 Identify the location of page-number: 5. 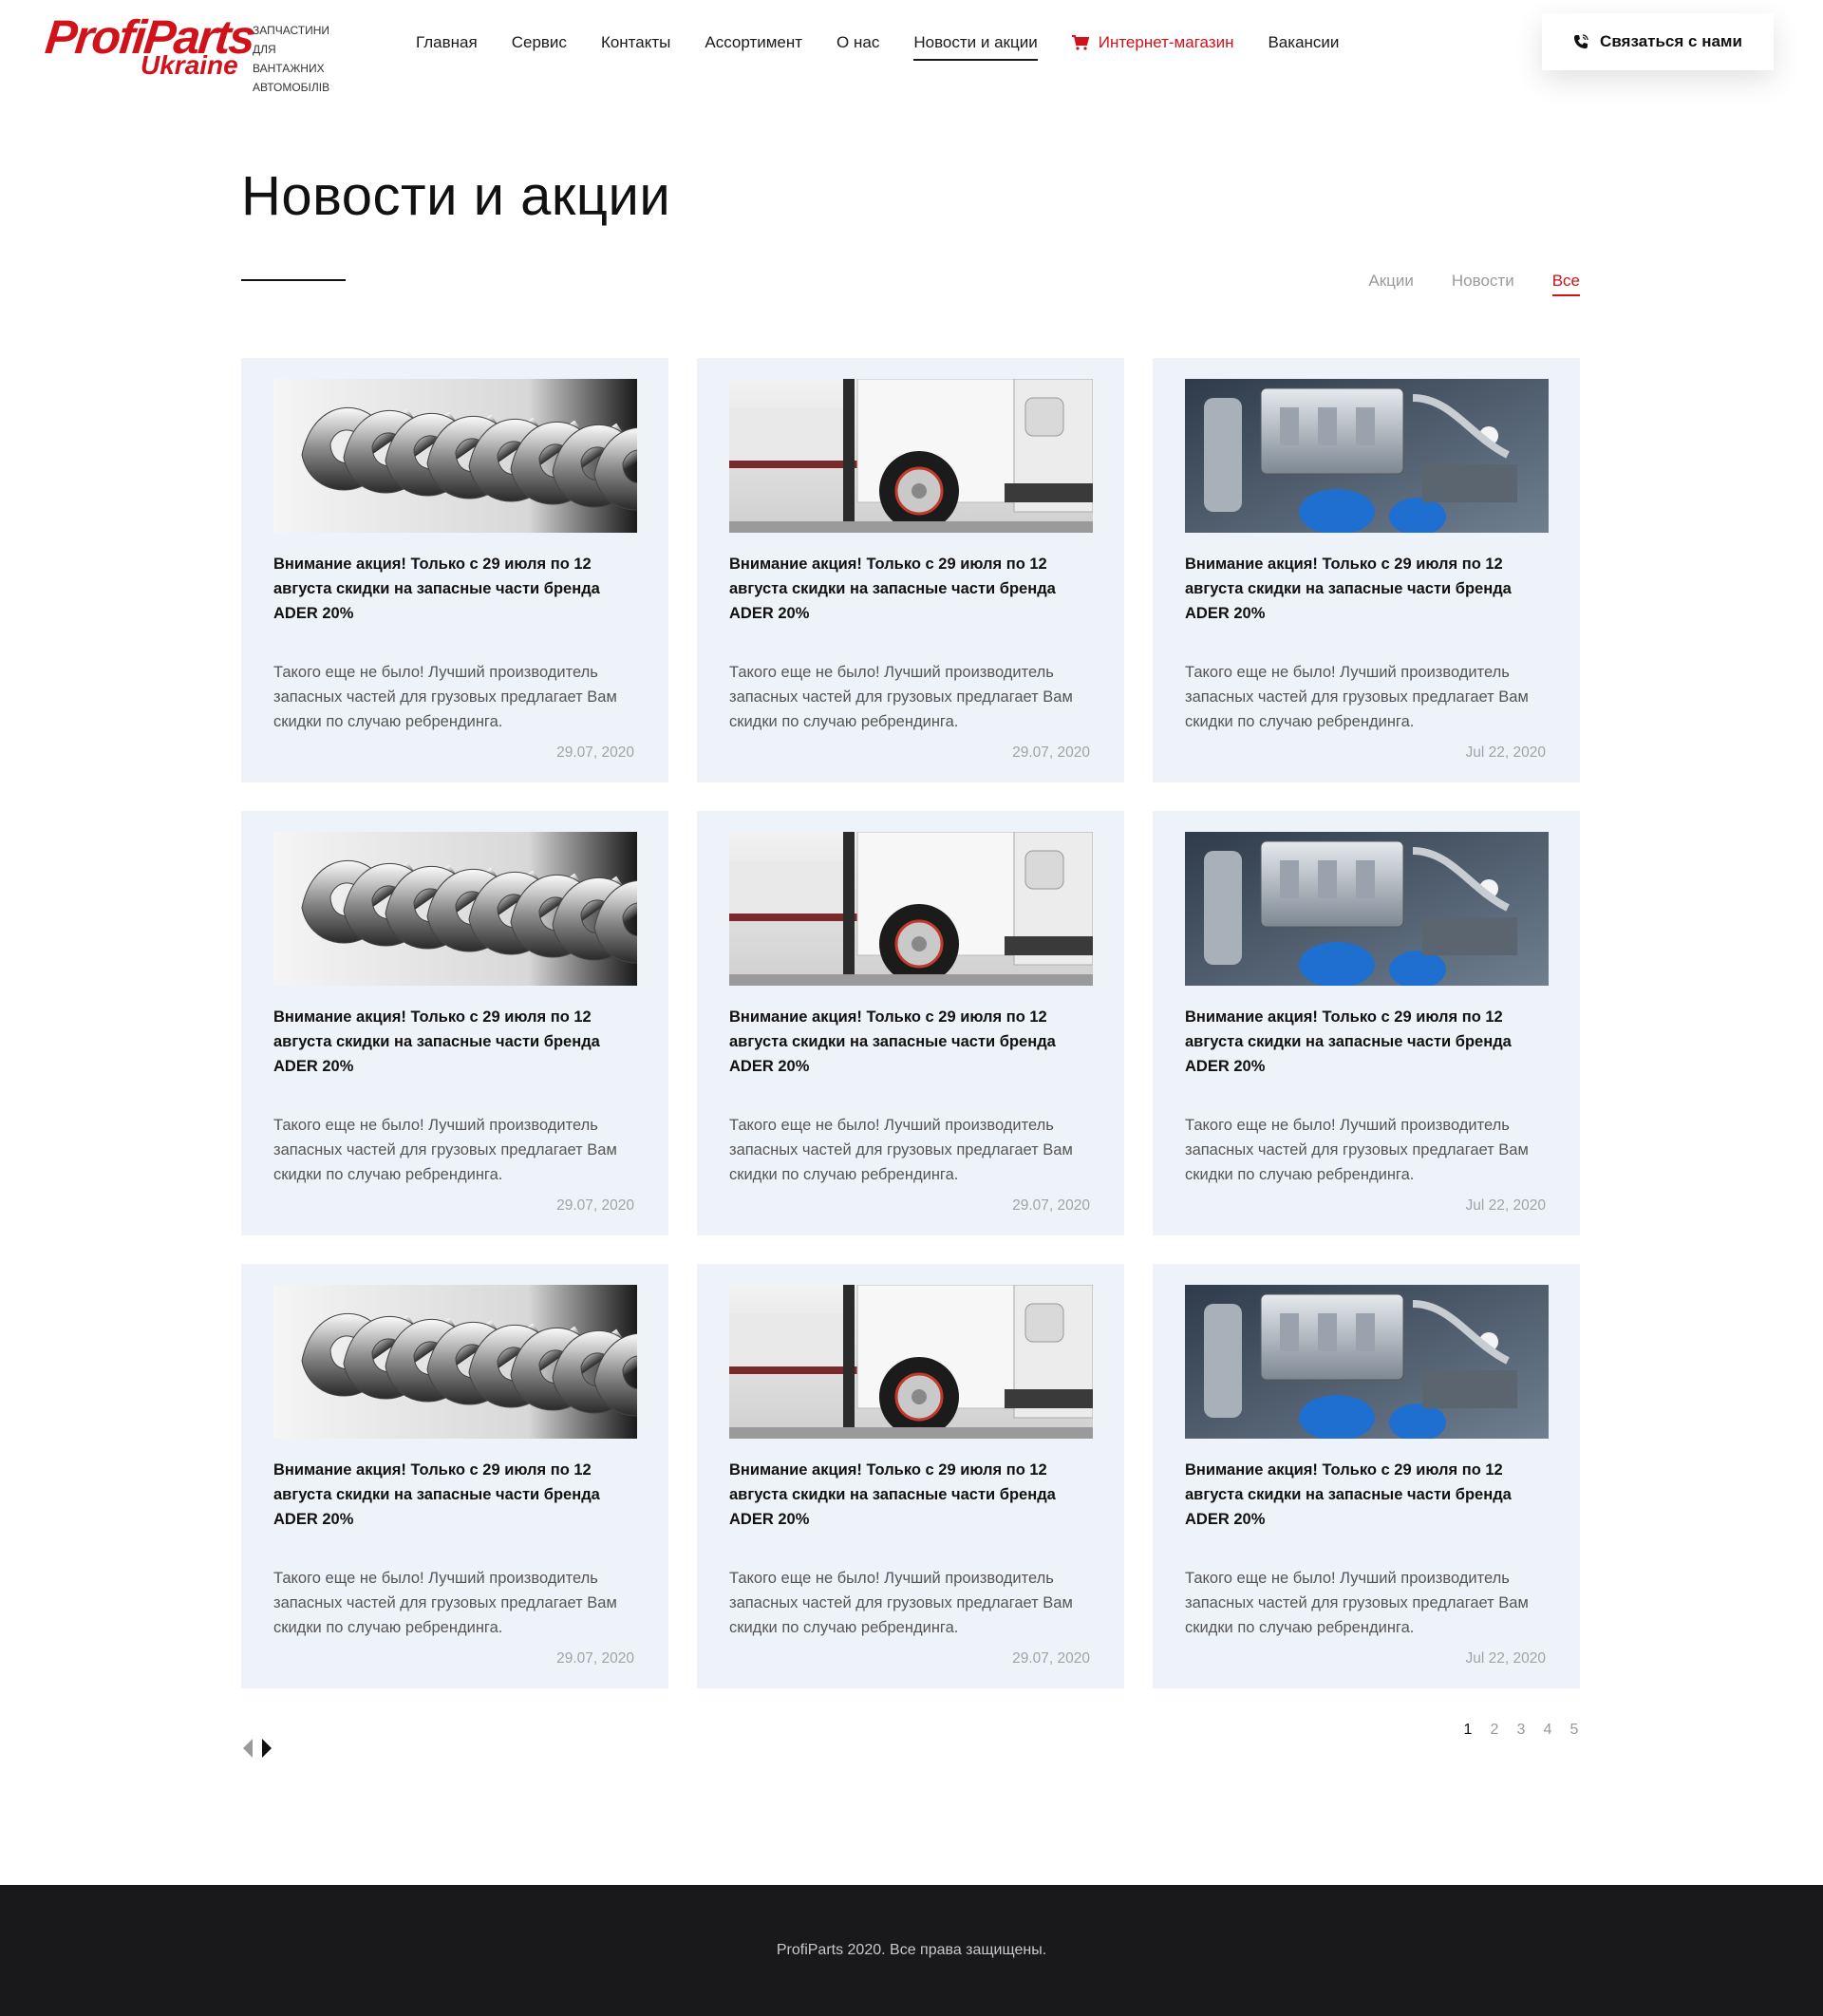
(1574, 1730).